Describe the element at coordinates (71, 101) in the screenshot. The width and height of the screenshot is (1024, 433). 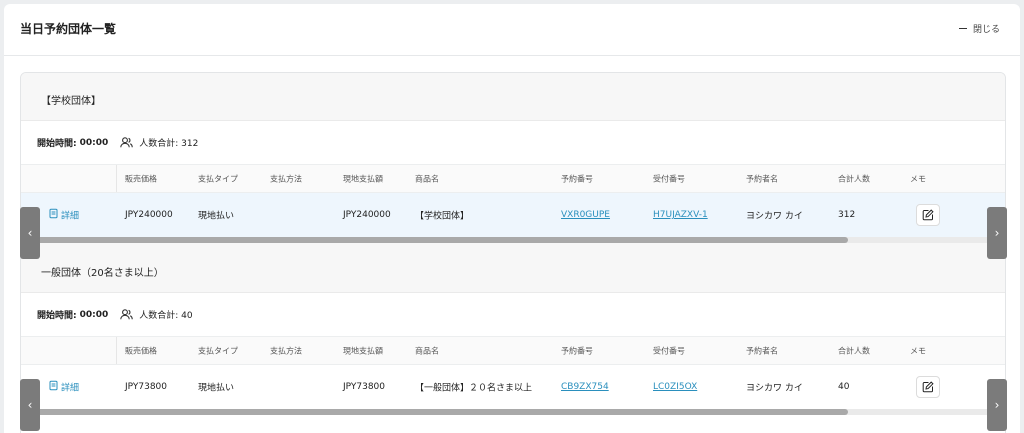
I see `group-name: 【学校団体】` at that location.